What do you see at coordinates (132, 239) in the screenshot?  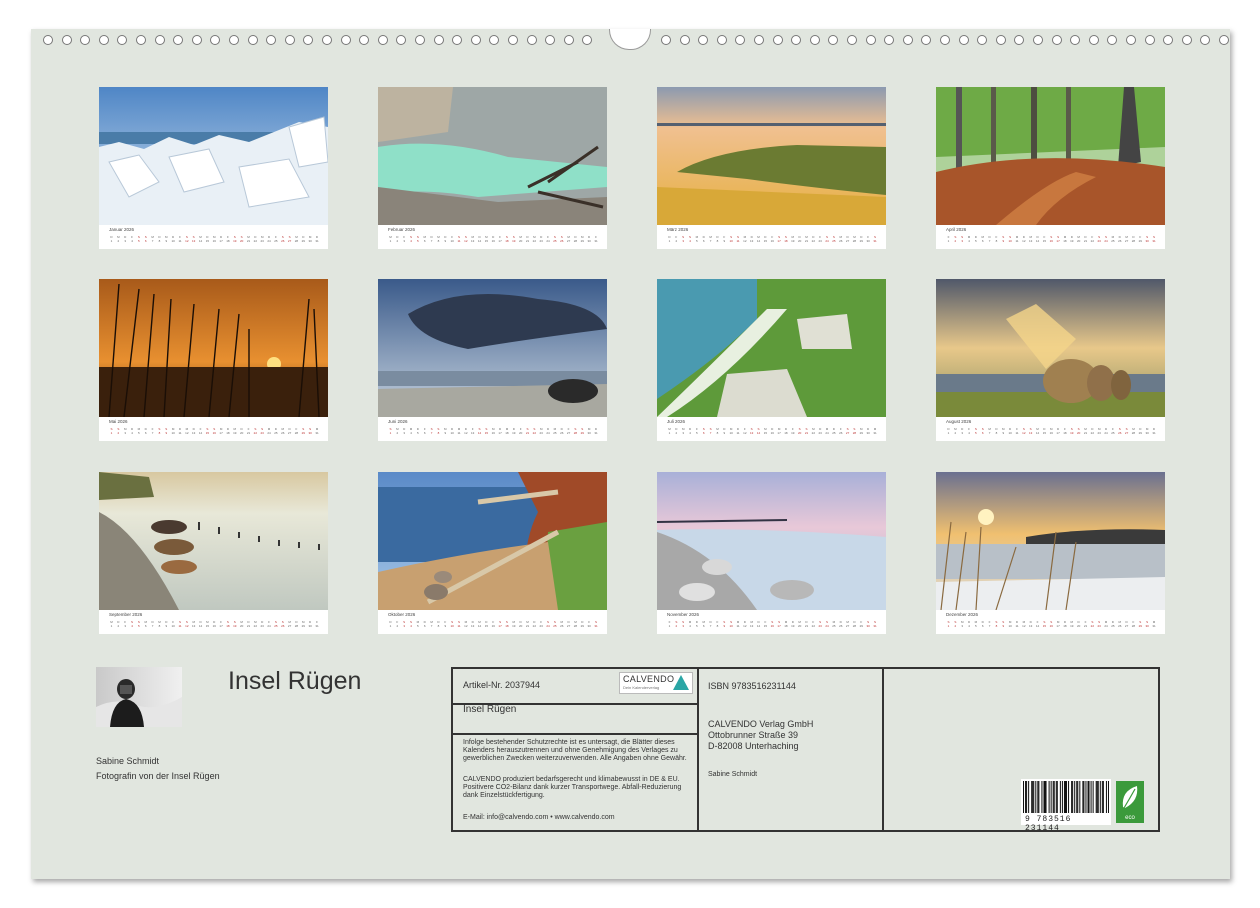 I see `calendar-day: F4` at bounding box center [132, 239].